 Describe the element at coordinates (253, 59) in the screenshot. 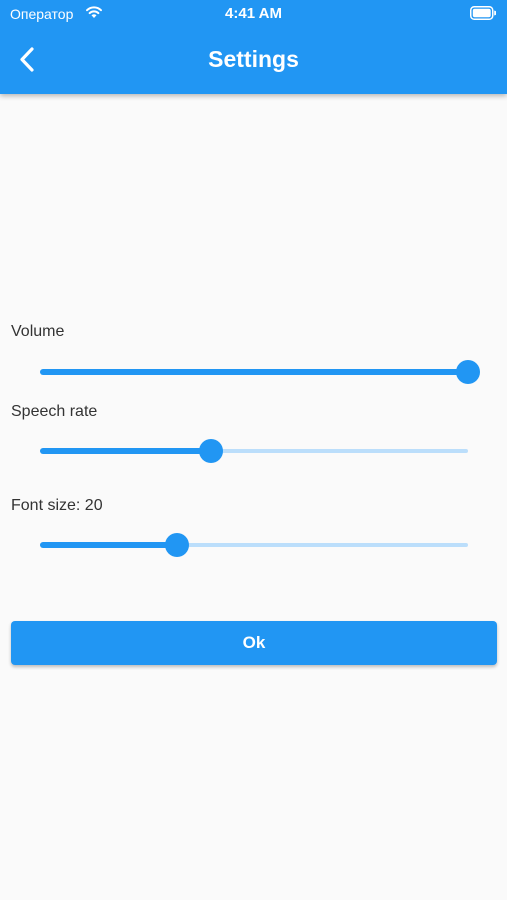

I see `page-title: Settings` at that location.